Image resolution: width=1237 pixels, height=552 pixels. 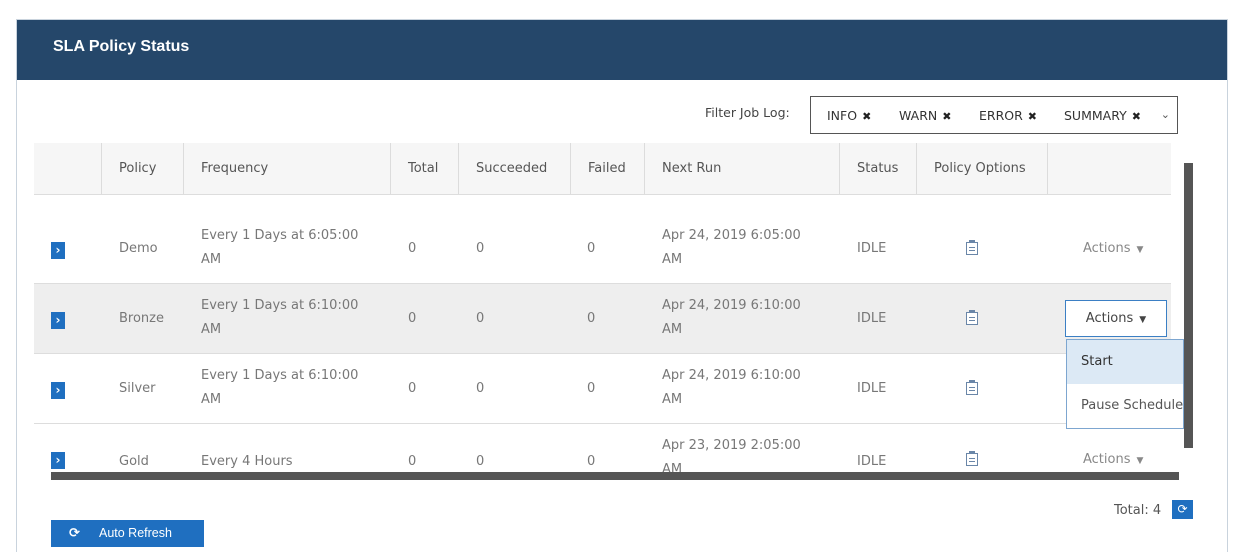 I want to click on header-actions-col, so click(x=1109, y=168).